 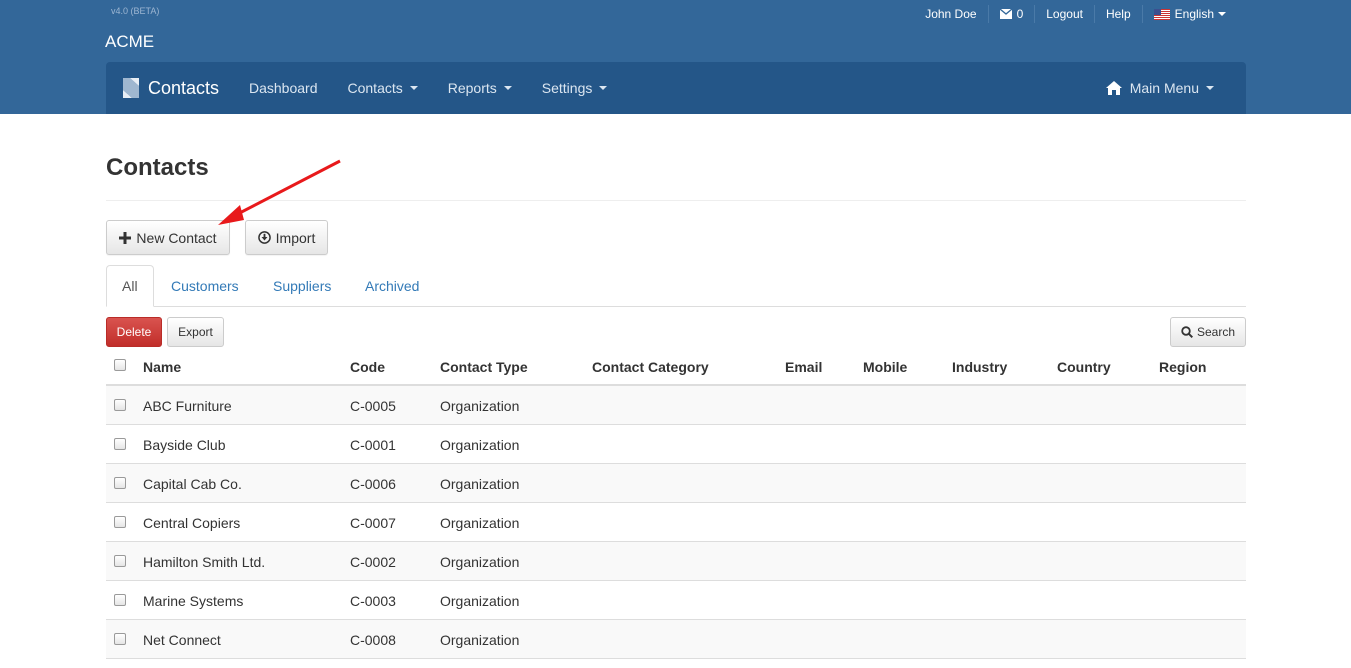 I want to click on new-contact-label: New Contact, so click(x=176, y=237).